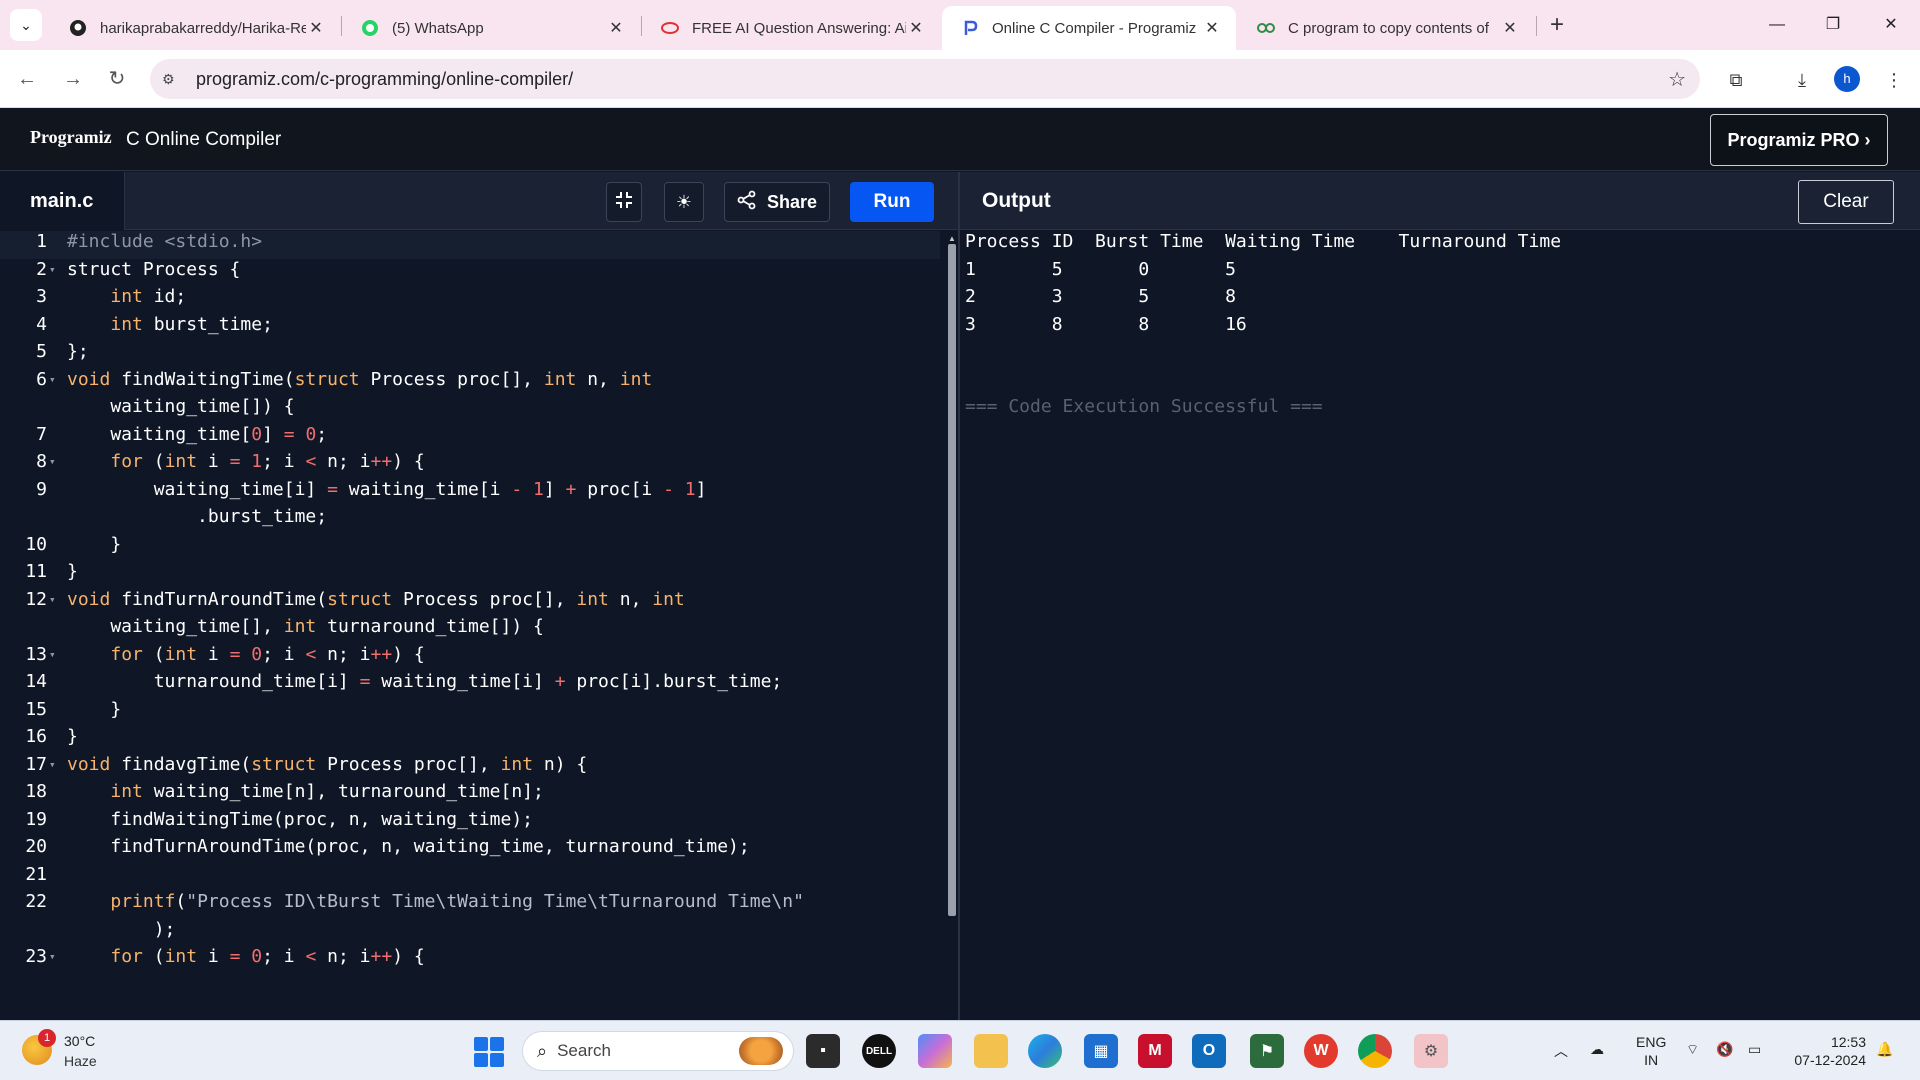 Image resolution: width=1920 pixels, height=1080 pixels. What do you see at coordinates (952, 238) in the screenshot?
I see `scroll-up-arrow-icon: ▲` at bounding box center [952, 238].